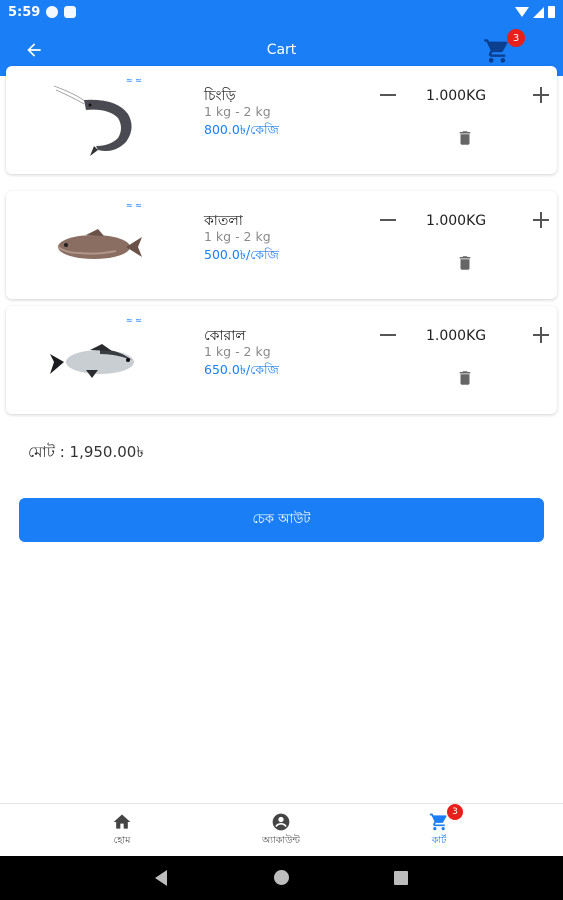 This screenshot has height=900, width=563. I want to click on bottom-navigation: হোম অ্যাকাউন্ট 3 কার্ট, so click(281, 829).